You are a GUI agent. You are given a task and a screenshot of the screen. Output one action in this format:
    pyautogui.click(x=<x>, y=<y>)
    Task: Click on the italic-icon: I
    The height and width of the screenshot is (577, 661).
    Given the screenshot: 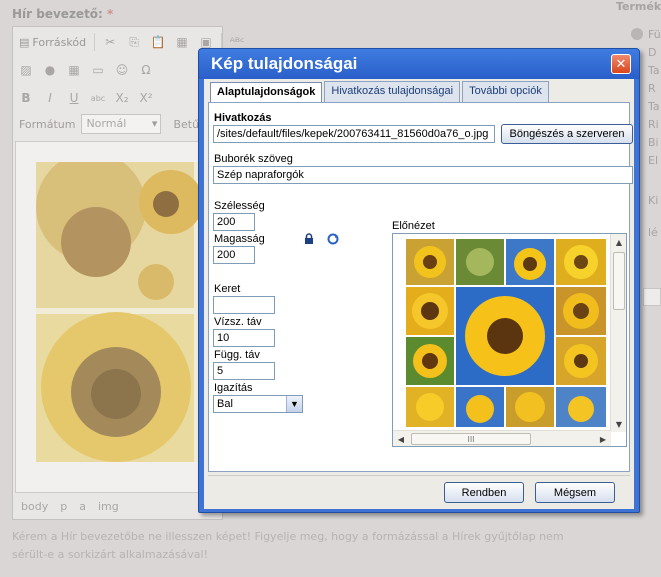 What is the action you would take?
    pyautogui.click(x=50, y=98)
    